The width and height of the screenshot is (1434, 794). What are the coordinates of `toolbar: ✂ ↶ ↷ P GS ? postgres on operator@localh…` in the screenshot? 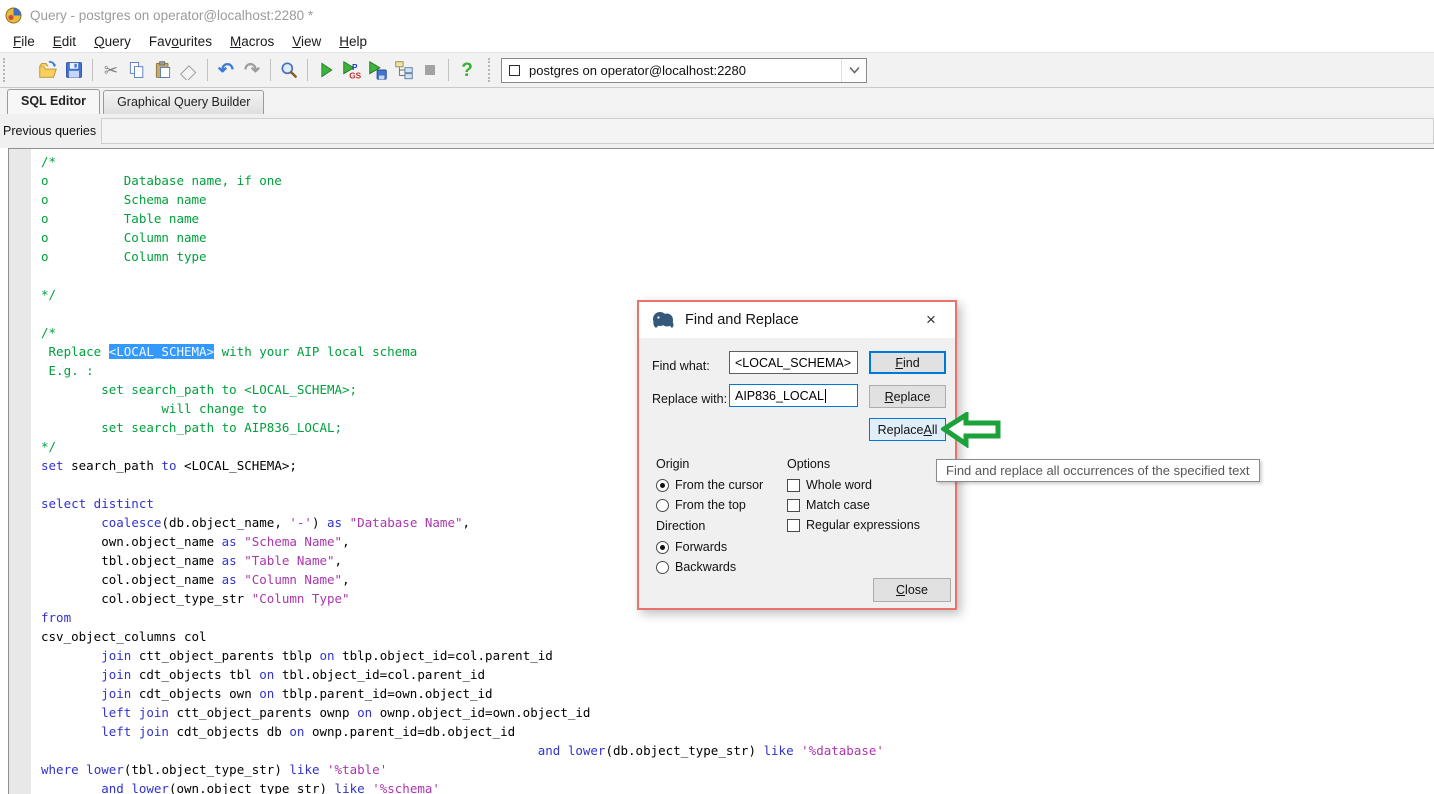 It's located at (717, 70).